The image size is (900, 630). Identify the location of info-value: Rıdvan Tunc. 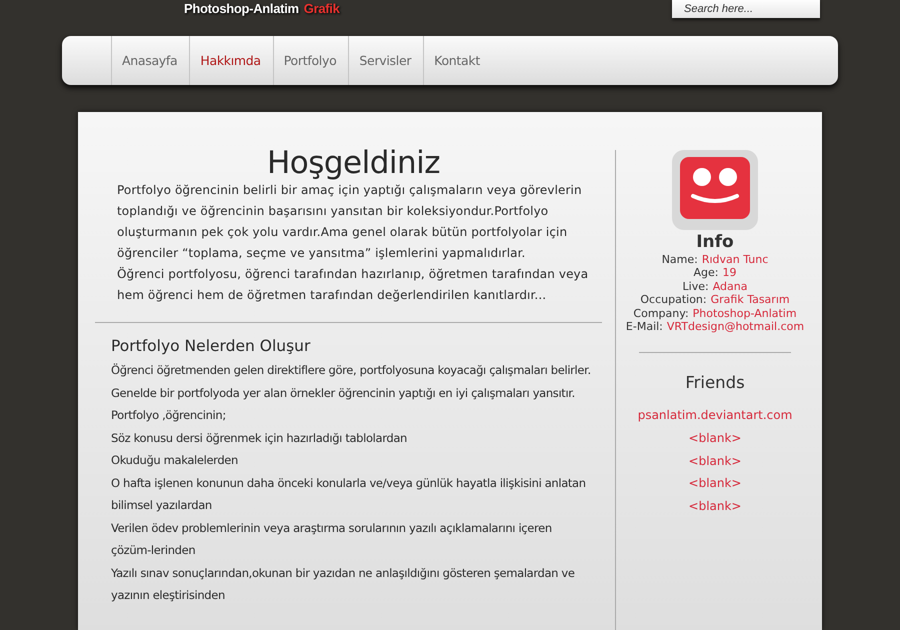
(735, 259).